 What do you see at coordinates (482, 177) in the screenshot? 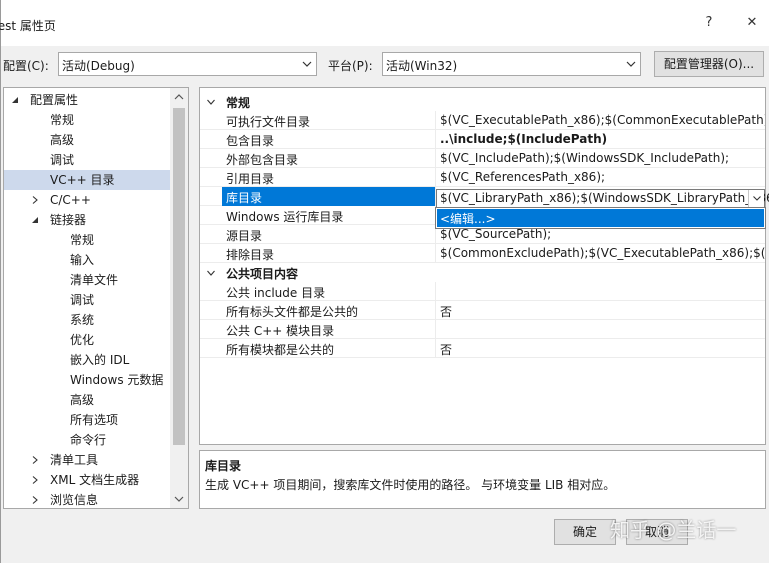
I see `property-row: 引用目录 $(VC_ReferencesPath_x86);` at bounding box center [482, 177].